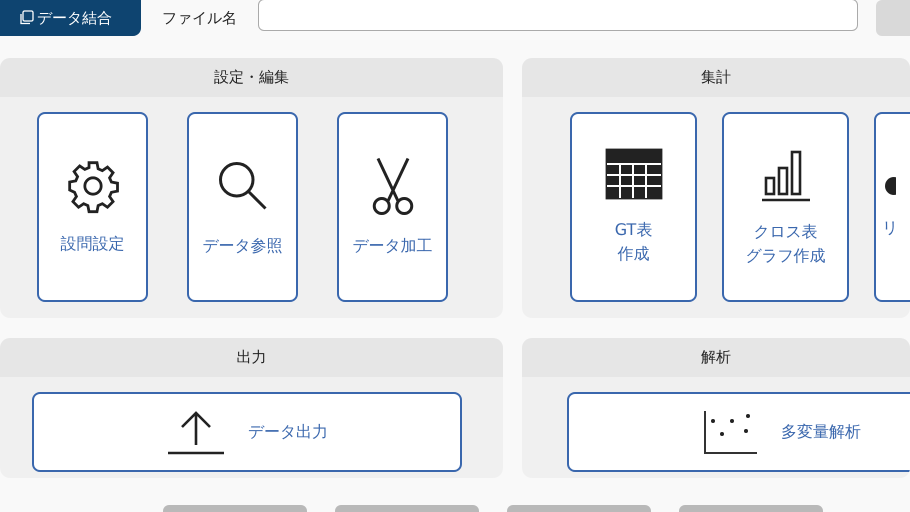 The width and height of the screenshot is (910, 512). What do you see at coordinates (392, 207) in the screenshot?
I see `tool-button: データ加工` at bounding box center [392, 207].